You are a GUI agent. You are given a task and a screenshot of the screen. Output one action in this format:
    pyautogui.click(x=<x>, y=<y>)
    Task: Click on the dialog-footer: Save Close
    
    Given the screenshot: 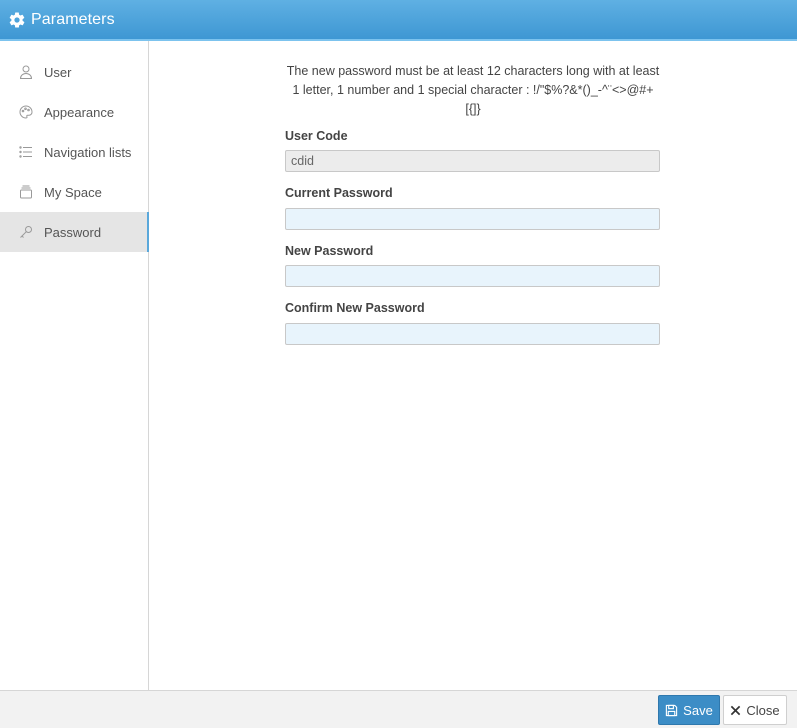 What is the action you would take?
    pyautogui.click(x=398, y=709)
    